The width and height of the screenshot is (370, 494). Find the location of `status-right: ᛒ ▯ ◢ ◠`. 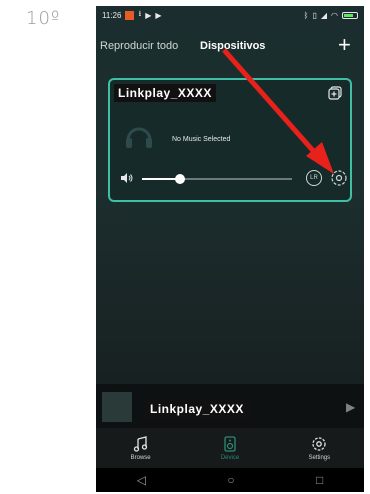

status-right: ᛒ ▯ ◢ ◠ is located at coordinates (331, 15).